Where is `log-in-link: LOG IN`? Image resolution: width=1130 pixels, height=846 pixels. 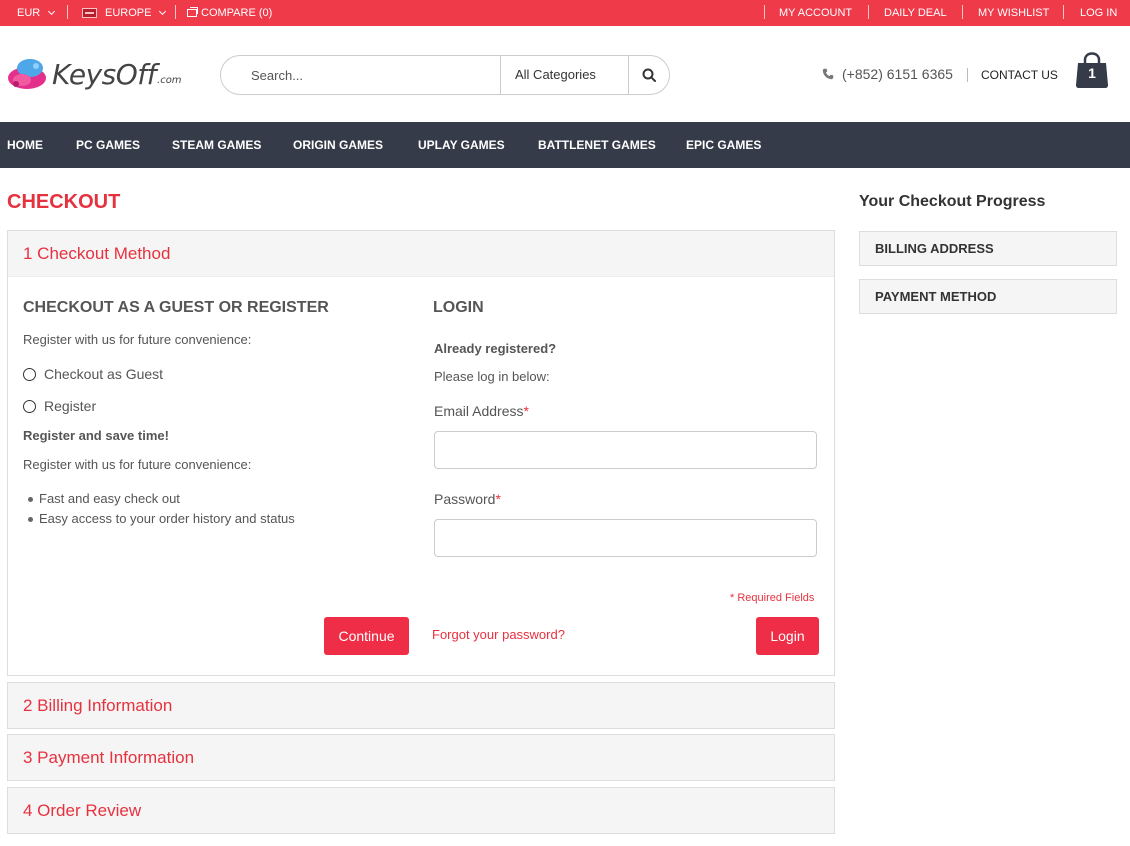 log-in-link: LOG IN is located at coordinates (1098, 13).